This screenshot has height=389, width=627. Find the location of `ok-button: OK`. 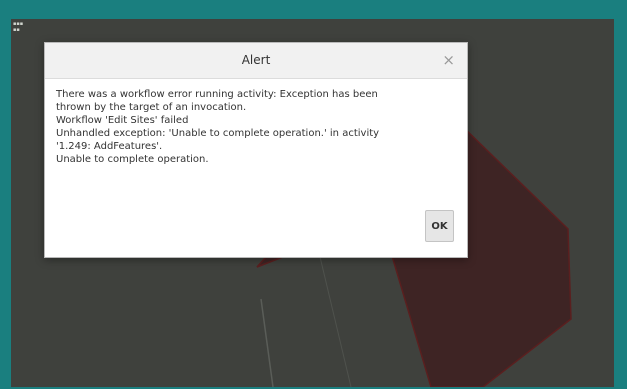

ok-button: OK is located at coordinates (439, 226).